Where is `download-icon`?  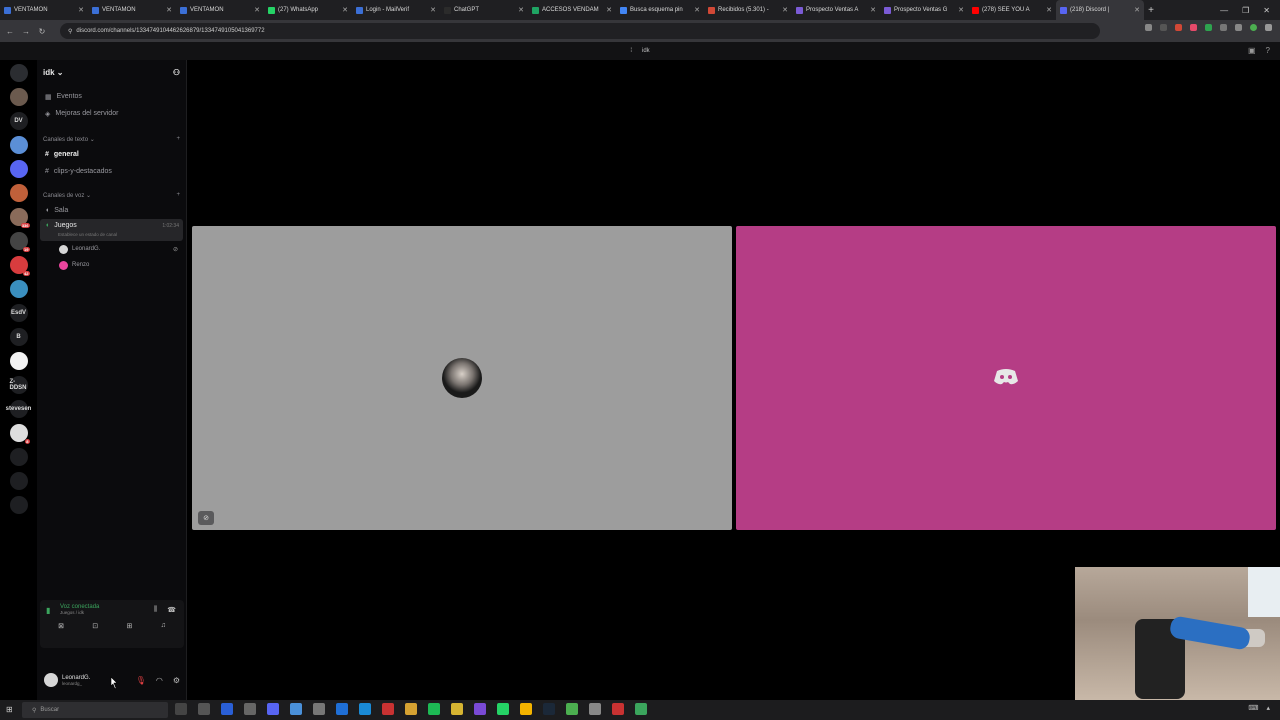 download-icon is located at coordinates (18, 505).